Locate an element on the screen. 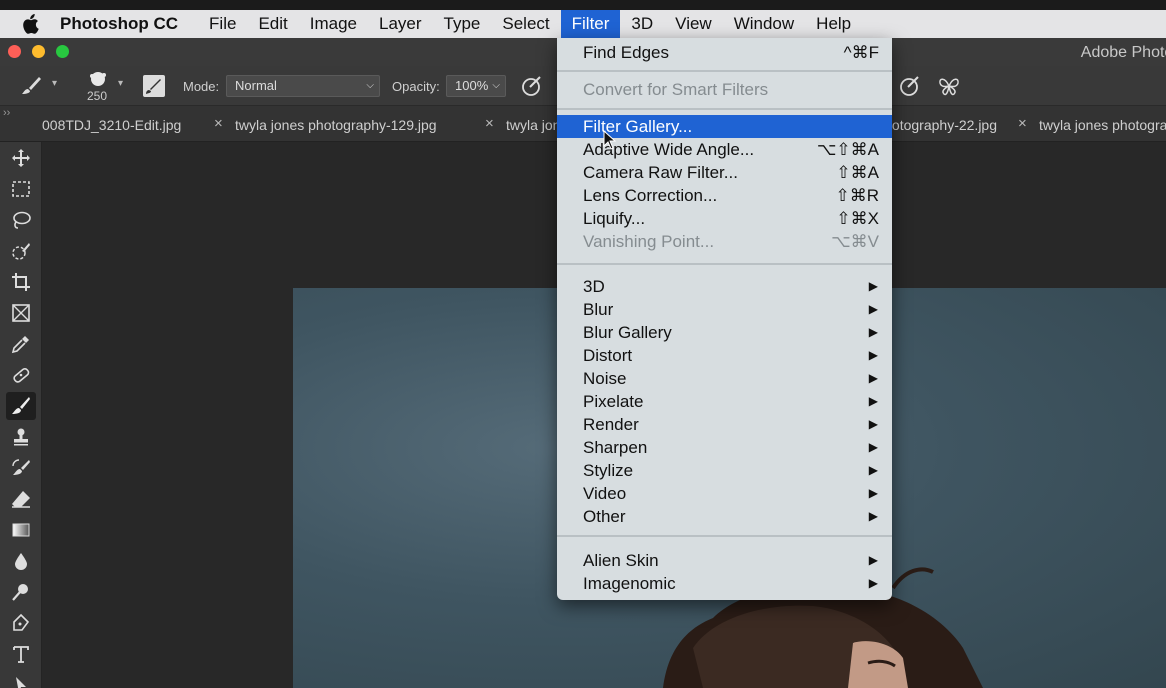 Image resolution: width=1166 pixels, height=688 pixels. window-title: Adobe Photoshop is located at coordinates (1123, 52).